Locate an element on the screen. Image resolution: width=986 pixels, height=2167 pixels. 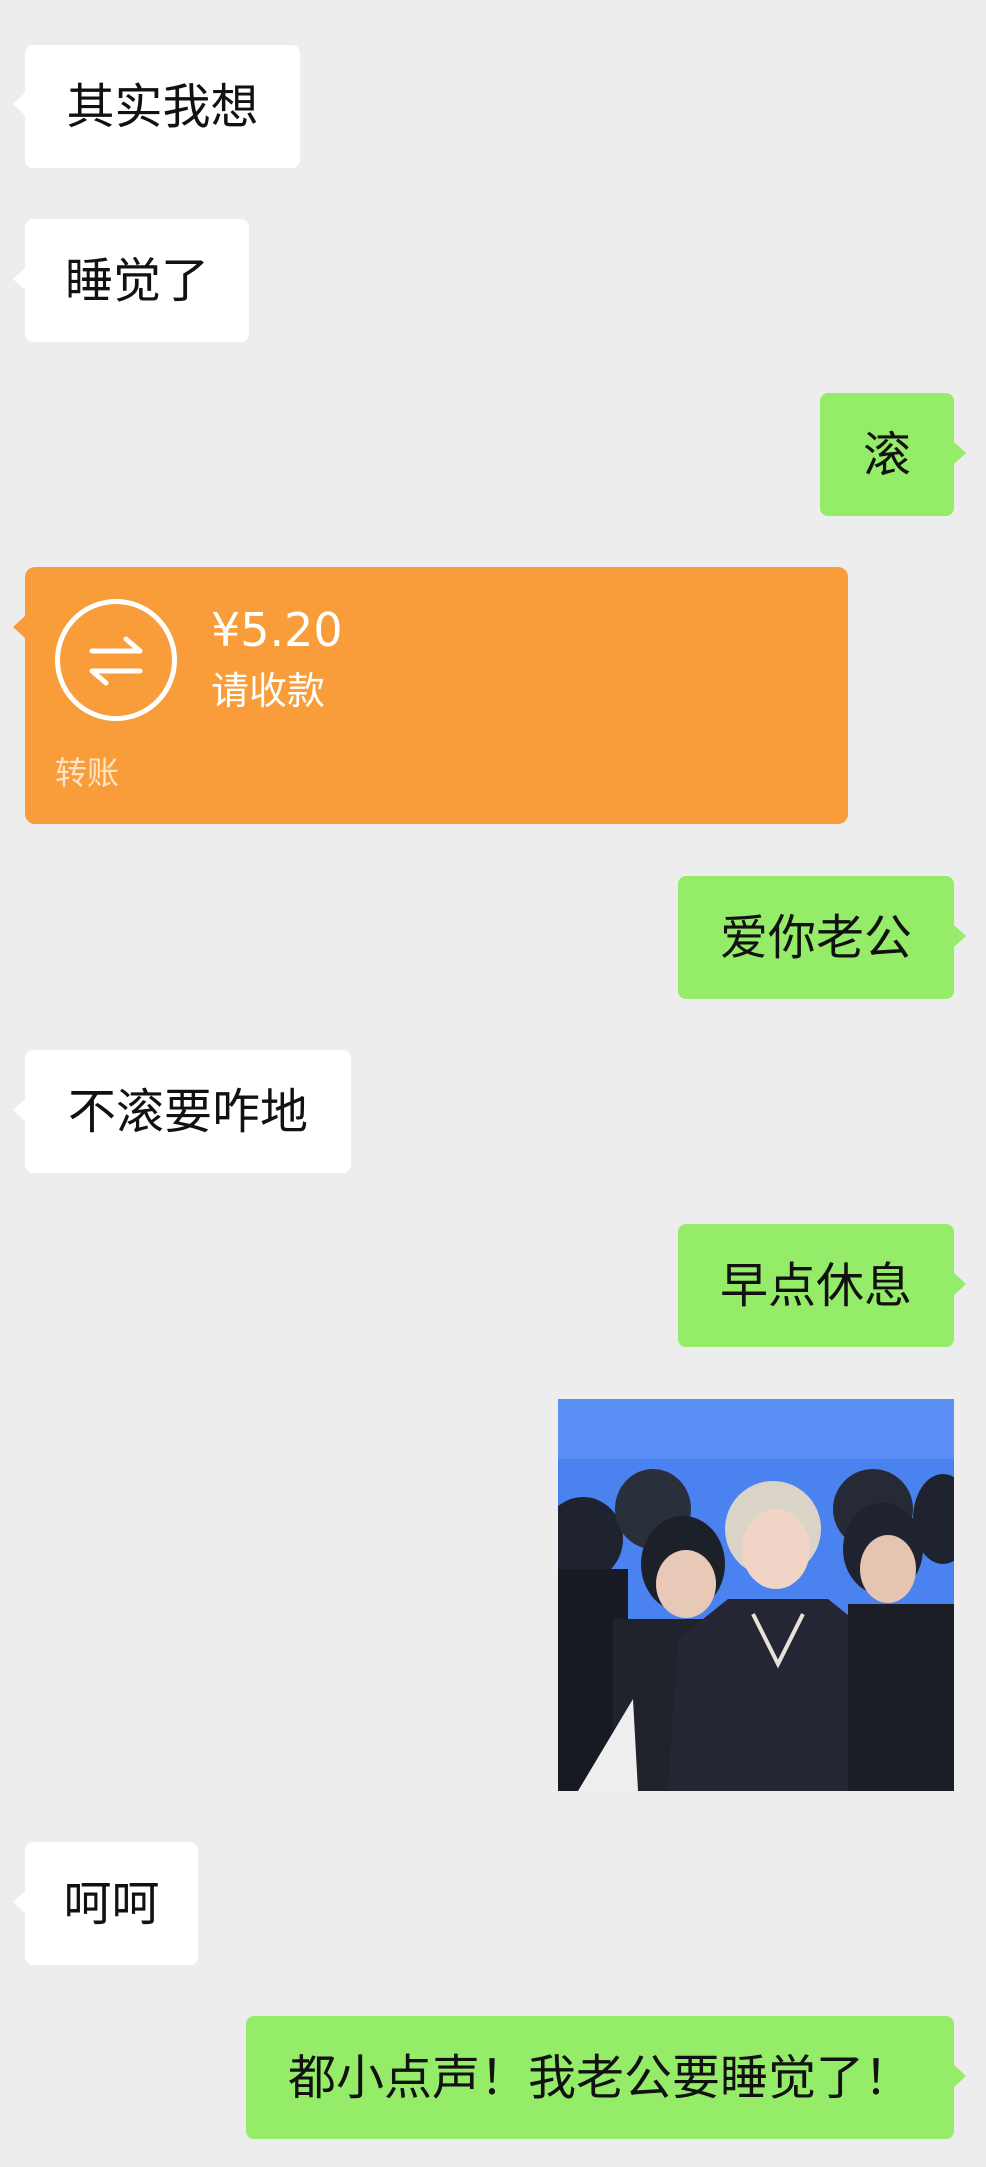
message-bubble-outgoing: 爱你老公 is located at coordinates (816, 937).